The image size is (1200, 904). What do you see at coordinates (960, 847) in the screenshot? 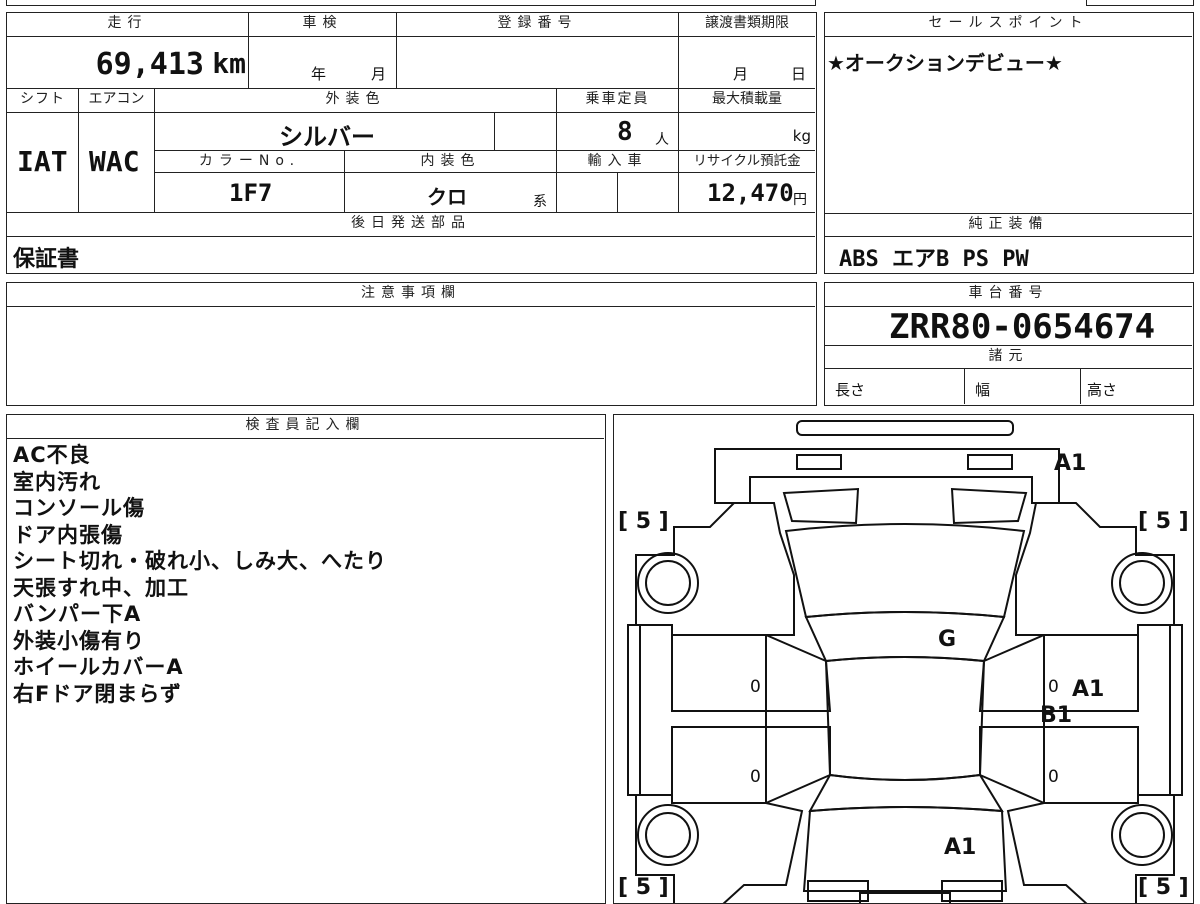
I see `damage-mark-rear: A1` at bounding box center [960, 847].